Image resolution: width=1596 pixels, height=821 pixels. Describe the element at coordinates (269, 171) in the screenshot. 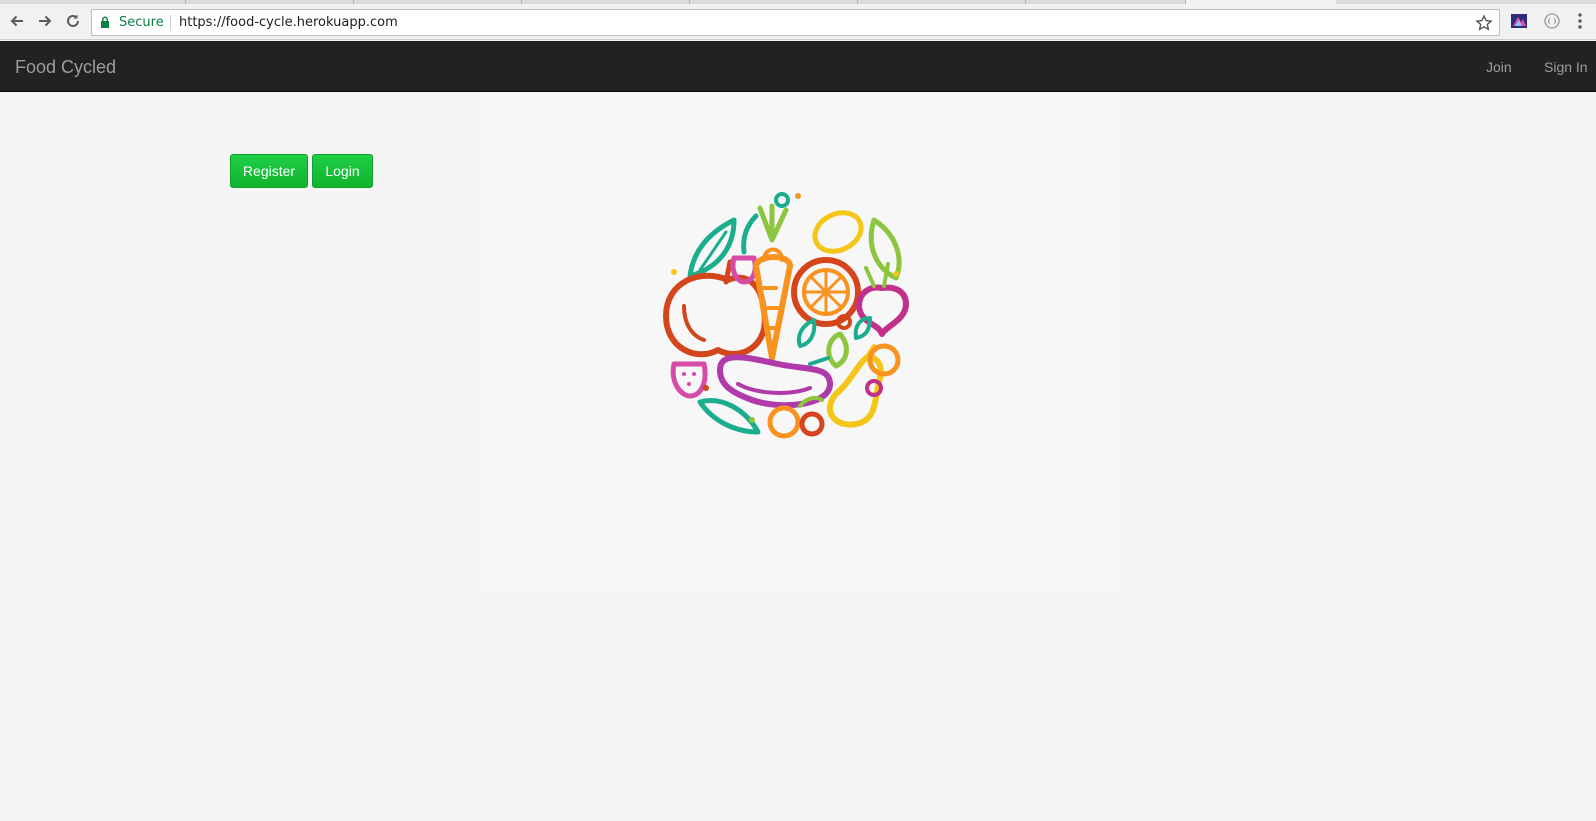

I see `register-button: Register` at that location.